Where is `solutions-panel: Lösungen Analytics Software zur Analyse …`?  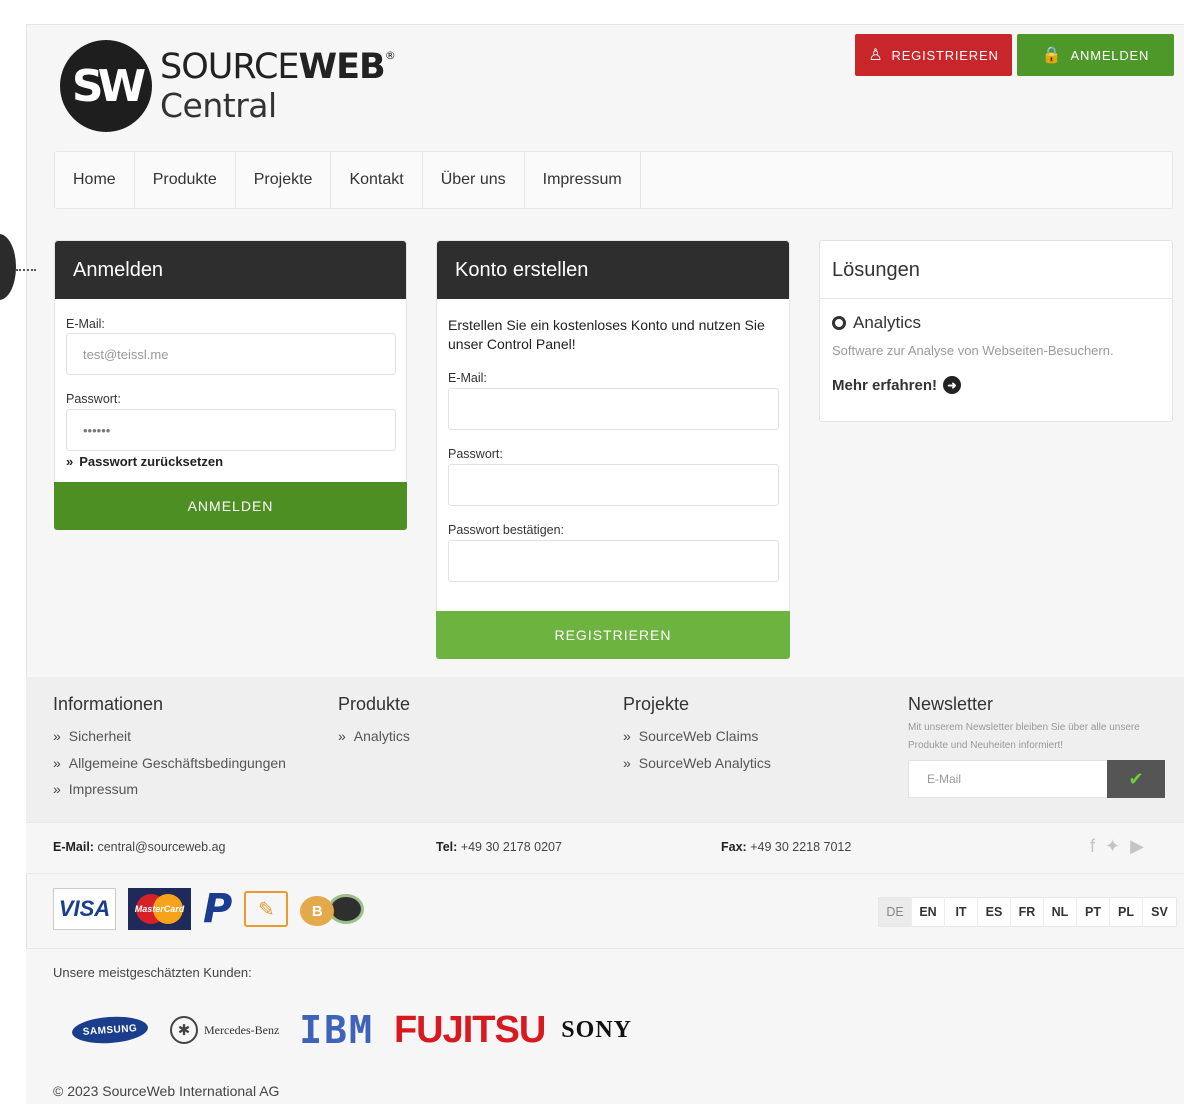
solutions-panel: Lösungen Analytics Software zur Analyse … is located at coordinates (996, 331).